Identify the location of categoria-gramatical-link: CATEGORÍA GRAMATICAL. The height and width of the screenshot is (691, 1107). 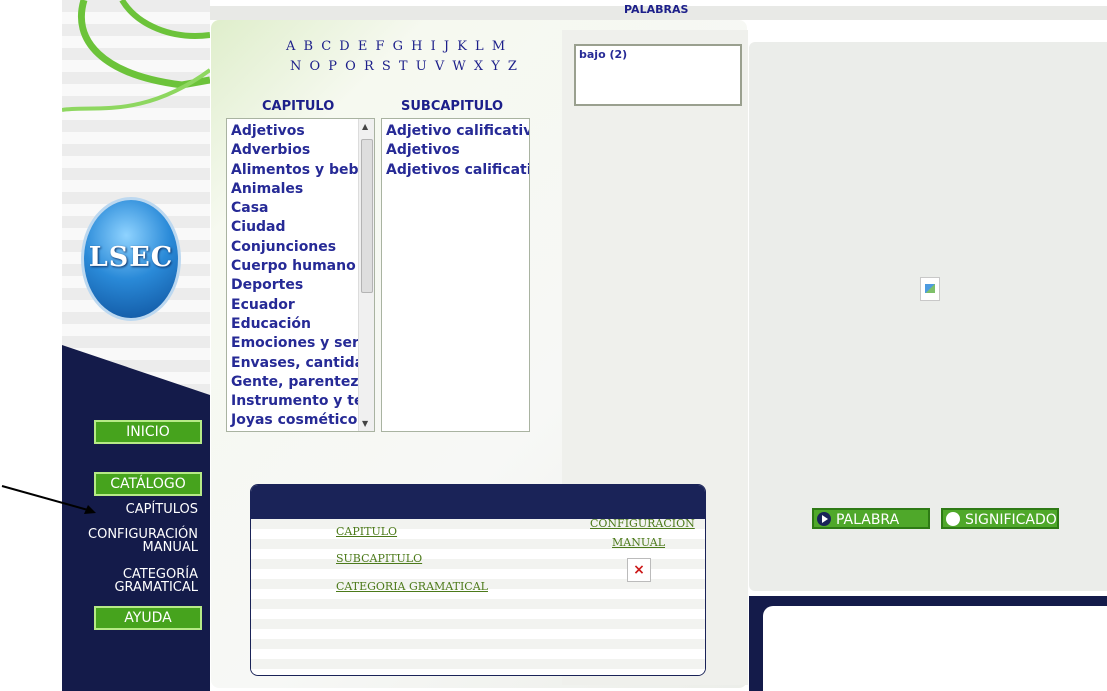
(156, 581).